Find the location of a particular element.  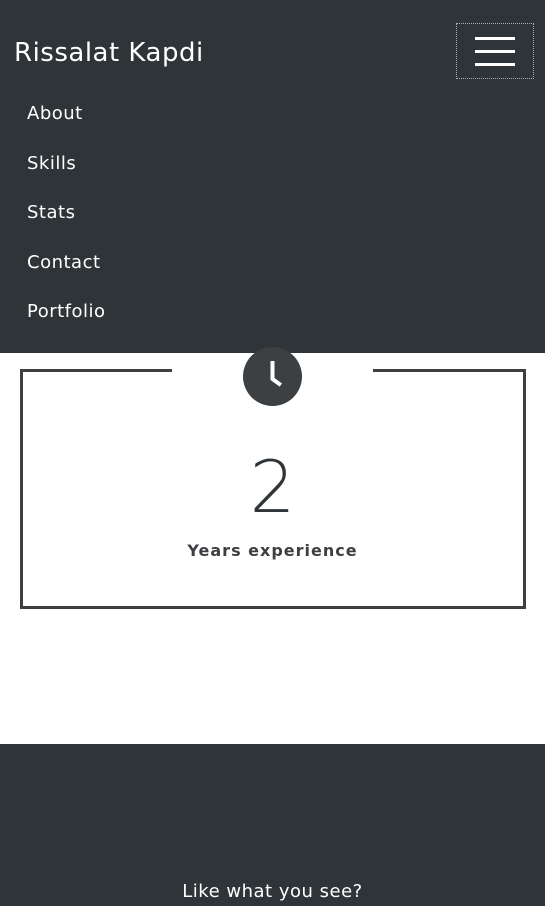

nav-link-about: About is located at coordinates (55, 113).